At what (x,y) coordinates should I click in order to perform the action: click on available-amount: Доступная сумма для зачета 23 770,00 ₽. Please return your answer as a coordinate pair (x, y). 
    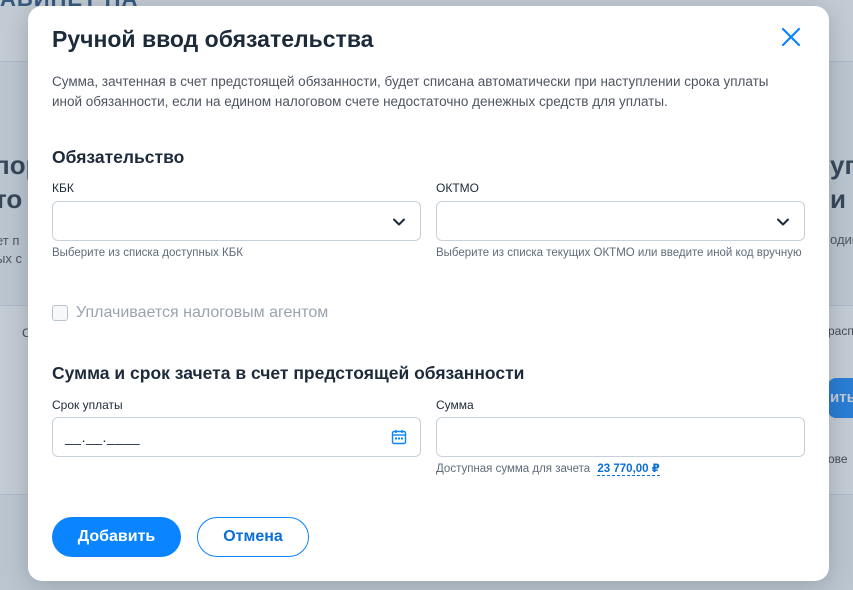
    Looking at the image, I should click on (548, 468).